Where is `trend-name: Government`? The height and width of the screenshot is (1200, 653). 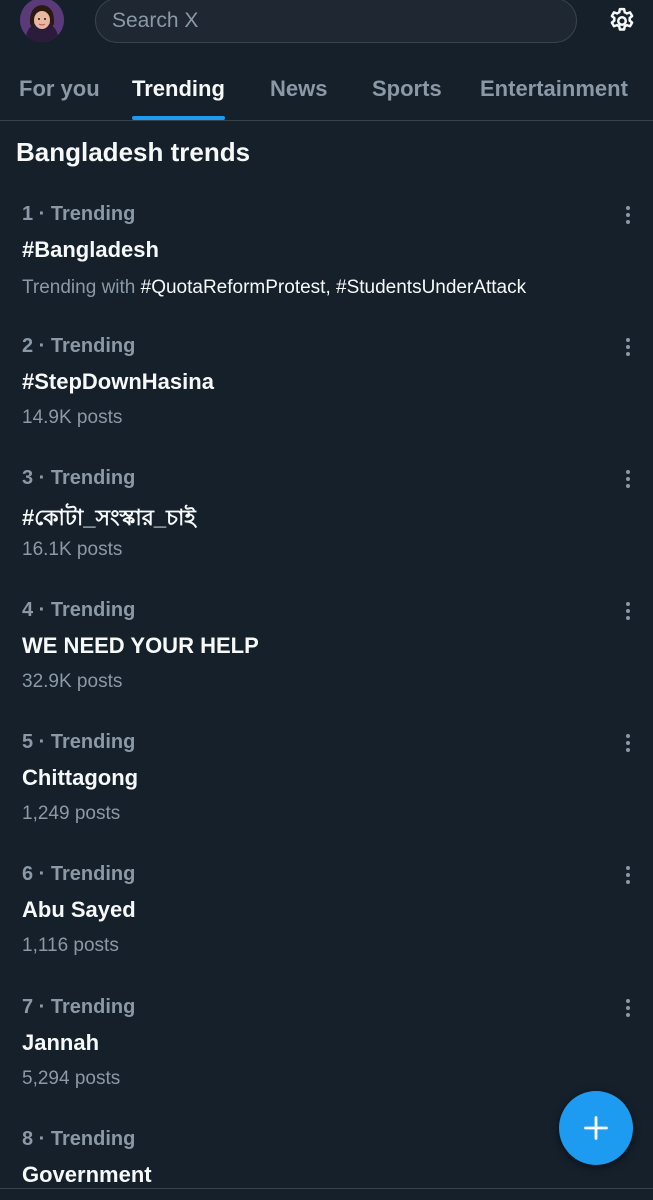 trend-name: Government is located at coordinates (87, 1174).